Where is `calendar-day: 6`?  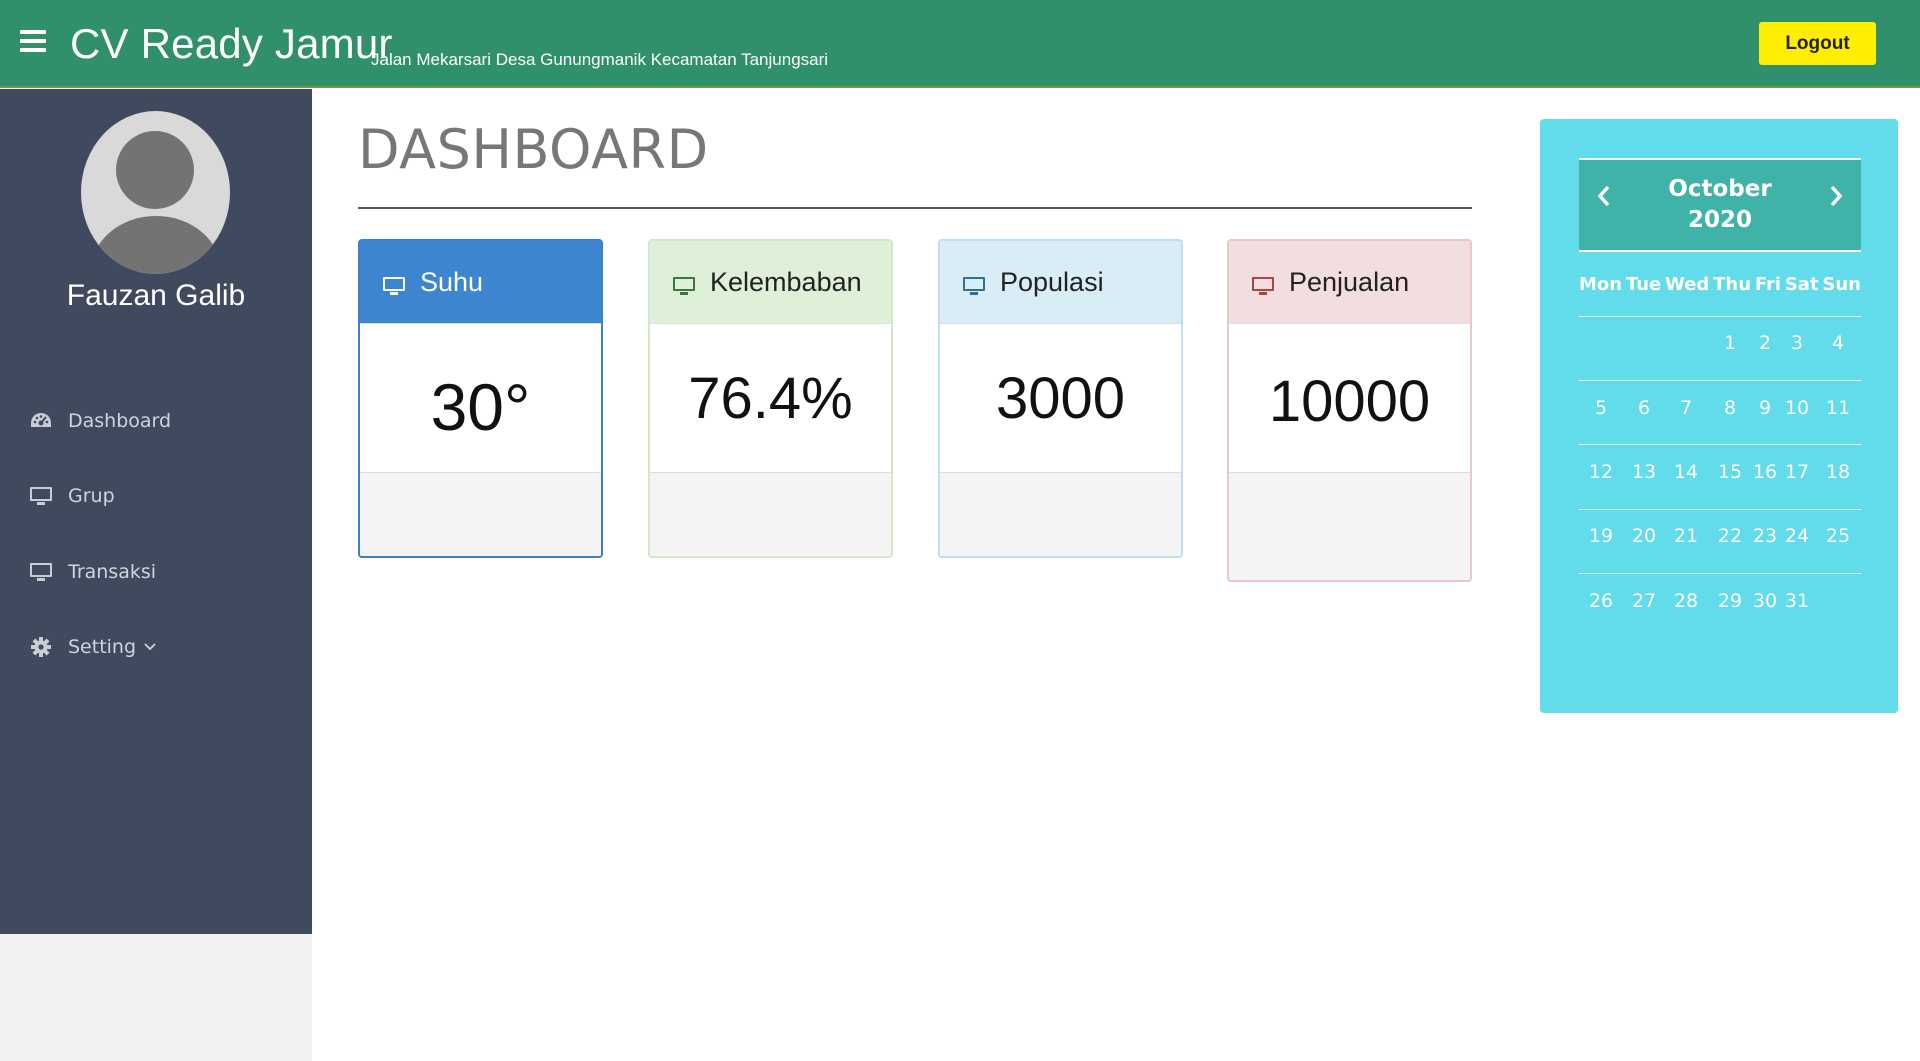
calendar-day: 6 is located at coordinates (1644, 408).